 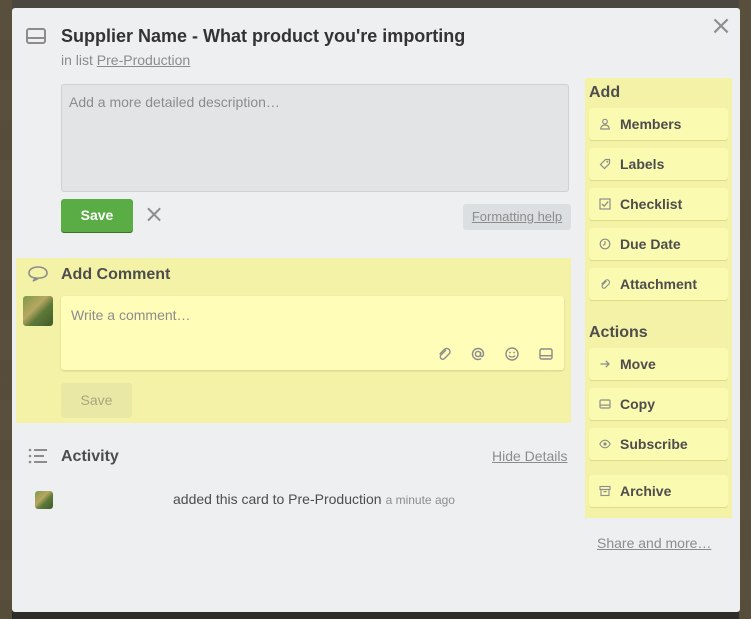 I want to click on description-save-button: Save, so click(x=97, y=215).